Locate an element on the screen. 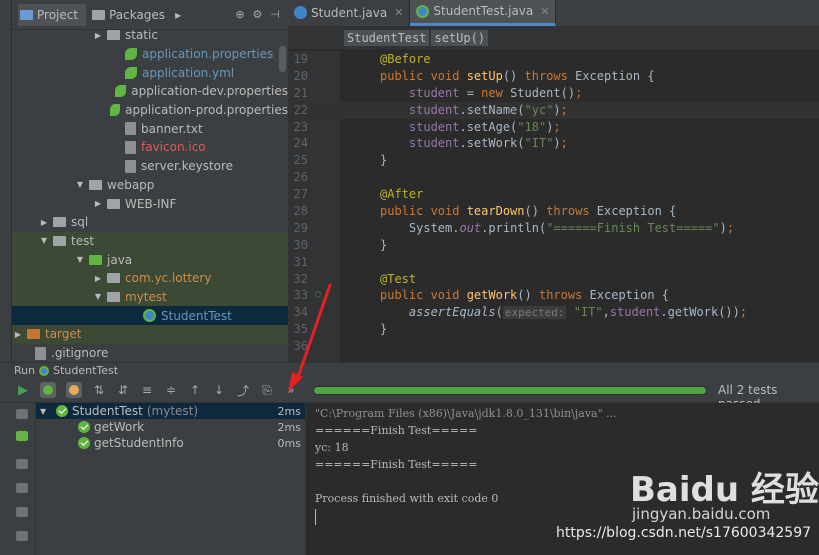 The height and width of the screenshot is (555, 819). show-ignored-button is located at coordinates (74, 390).